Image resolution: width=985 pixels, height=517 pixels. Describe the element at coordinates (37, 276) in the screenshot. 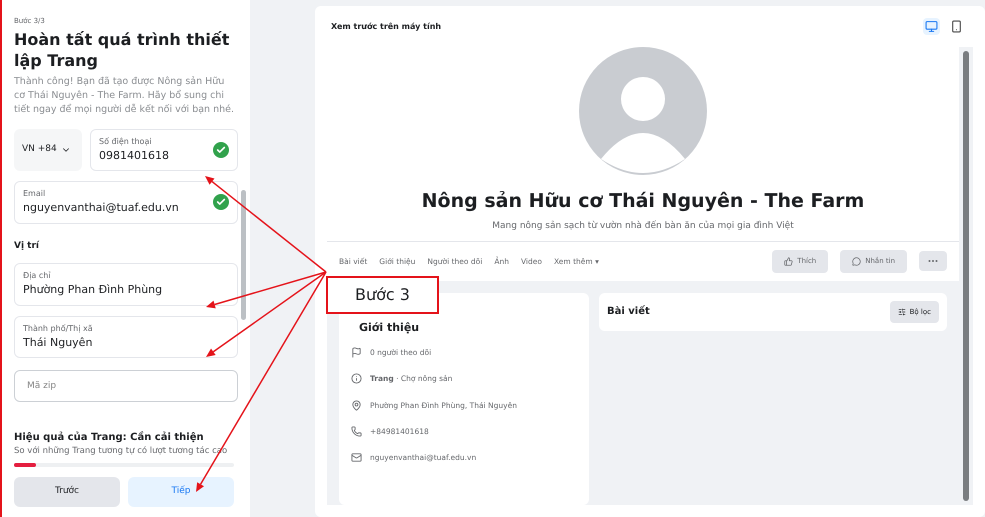

I see `field-label: Địa chỉ` at that location.